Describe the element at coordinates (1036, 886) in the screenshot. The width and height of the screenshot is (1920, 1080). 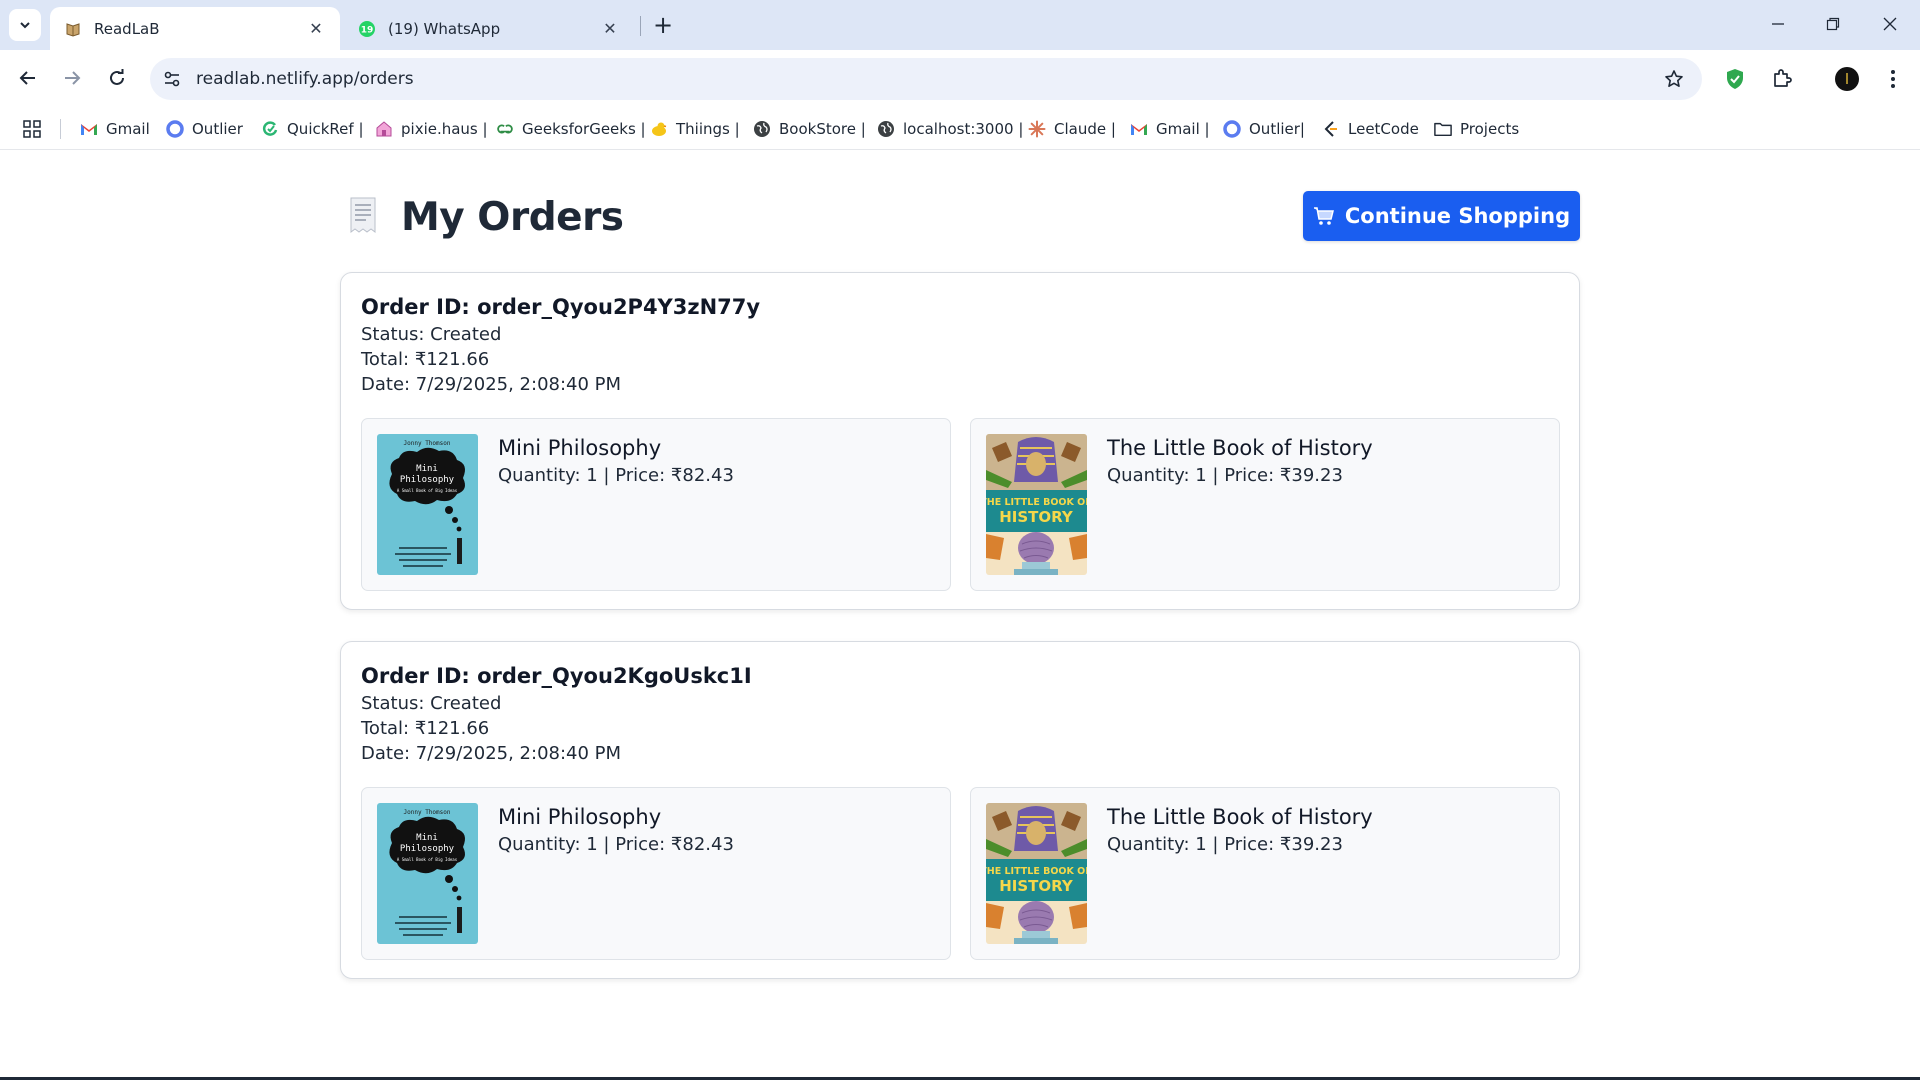
I see `cover-title-line: HISTORY` at that location.